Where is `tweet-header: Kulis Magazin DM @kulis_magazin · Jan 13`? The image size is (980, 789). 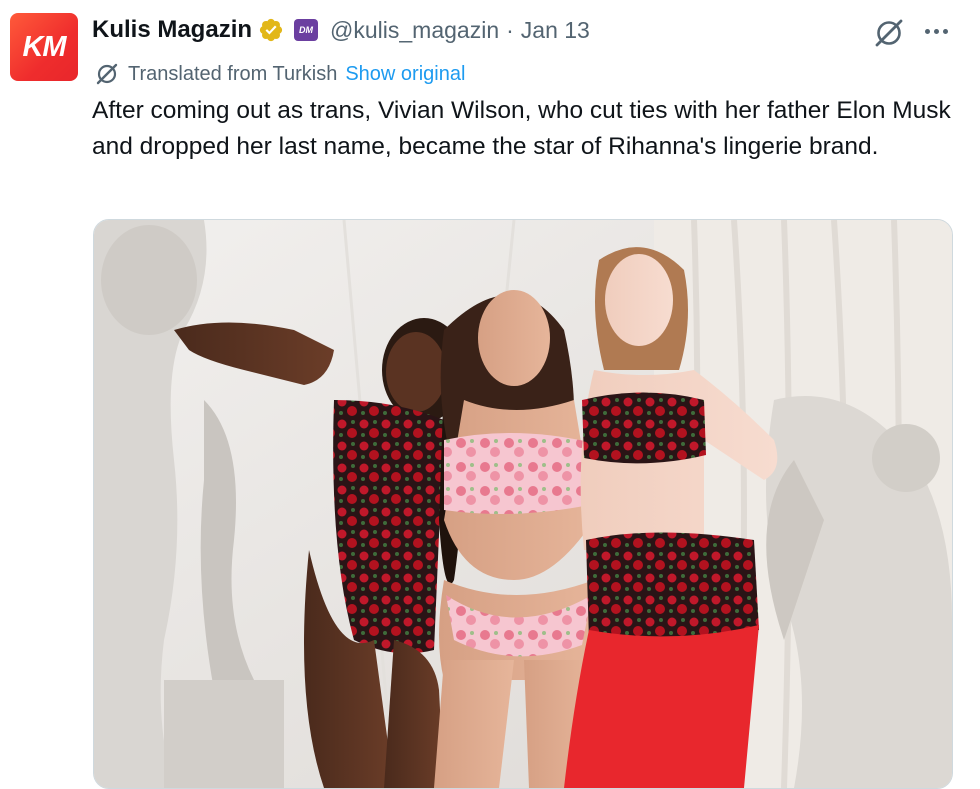
tweet-header: Kulis Magazin DM @kulis_magazin · Jan 13 is located at coordinates (341, 30).